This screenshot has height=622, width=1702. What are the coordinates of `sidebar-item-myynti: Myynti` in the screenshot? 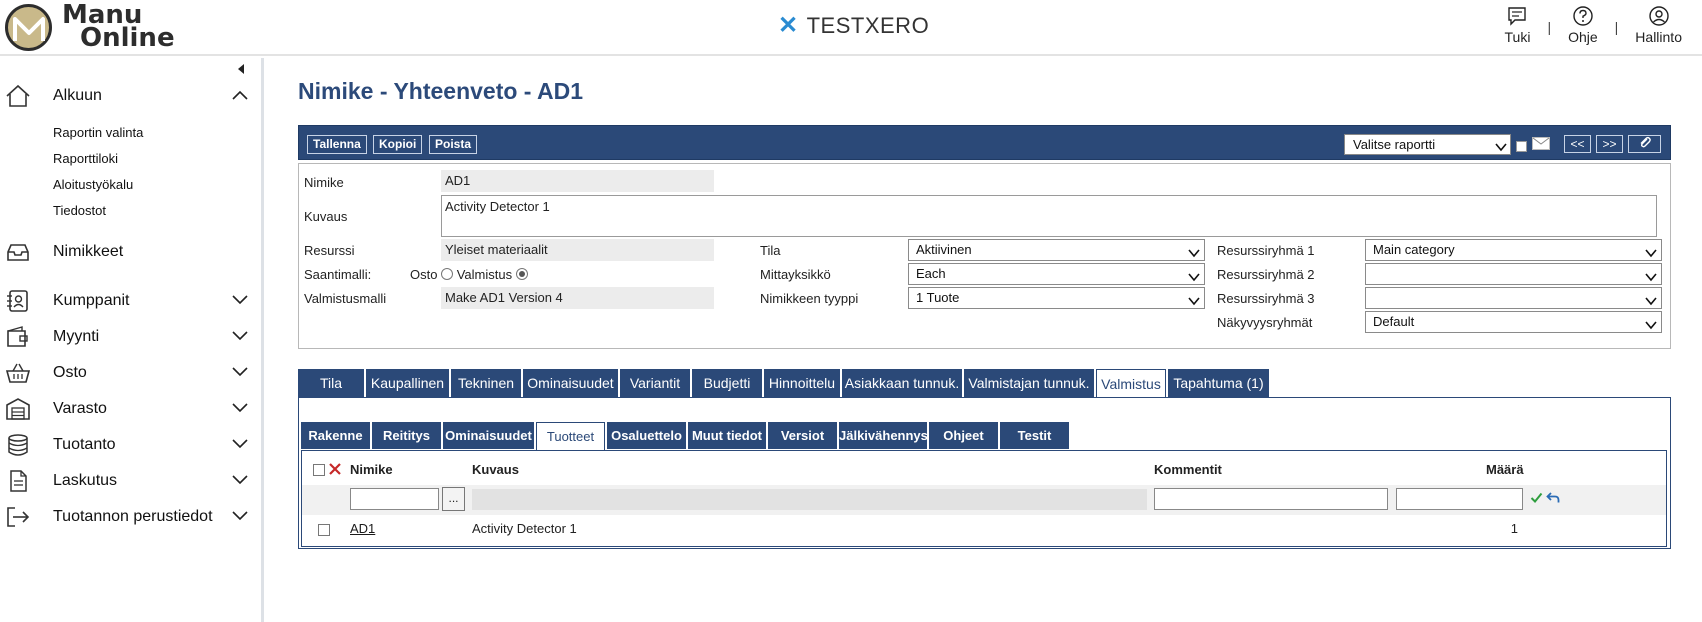 It's located at (130, 337).